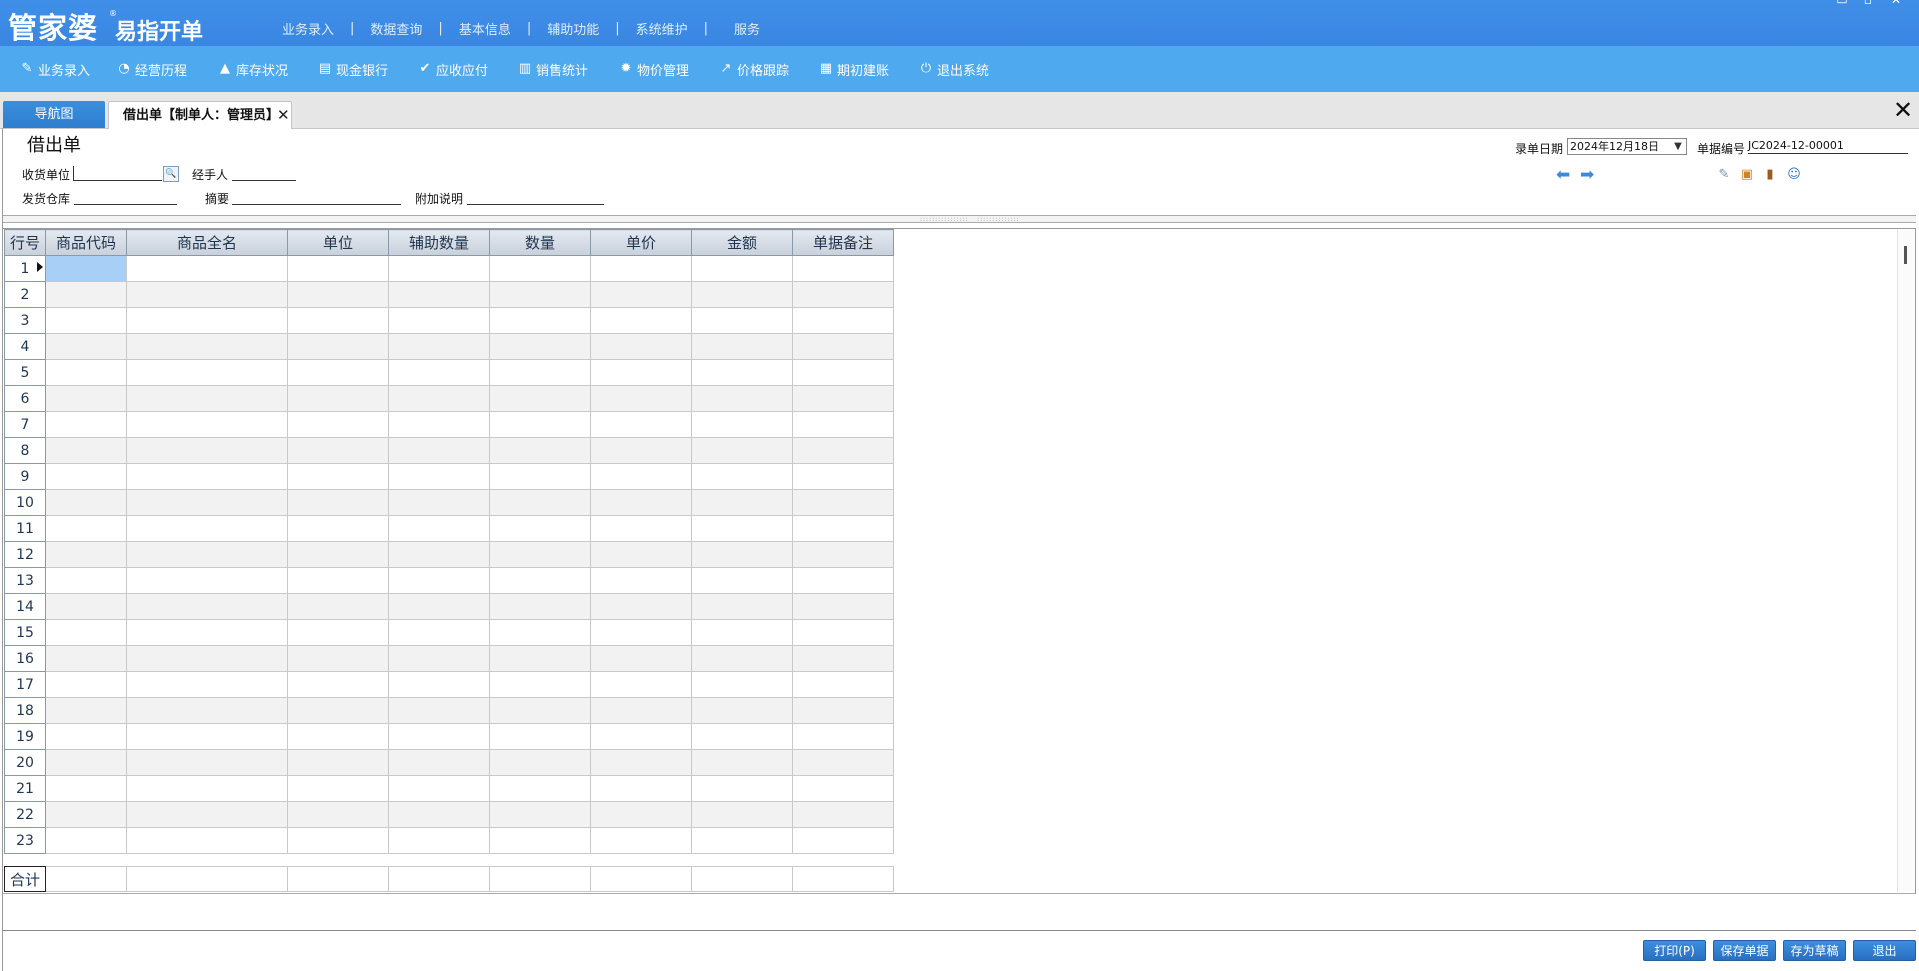 The width and height of the screenshot is (1919, 971). I want to click on table-row: 1, so click(449, 268).